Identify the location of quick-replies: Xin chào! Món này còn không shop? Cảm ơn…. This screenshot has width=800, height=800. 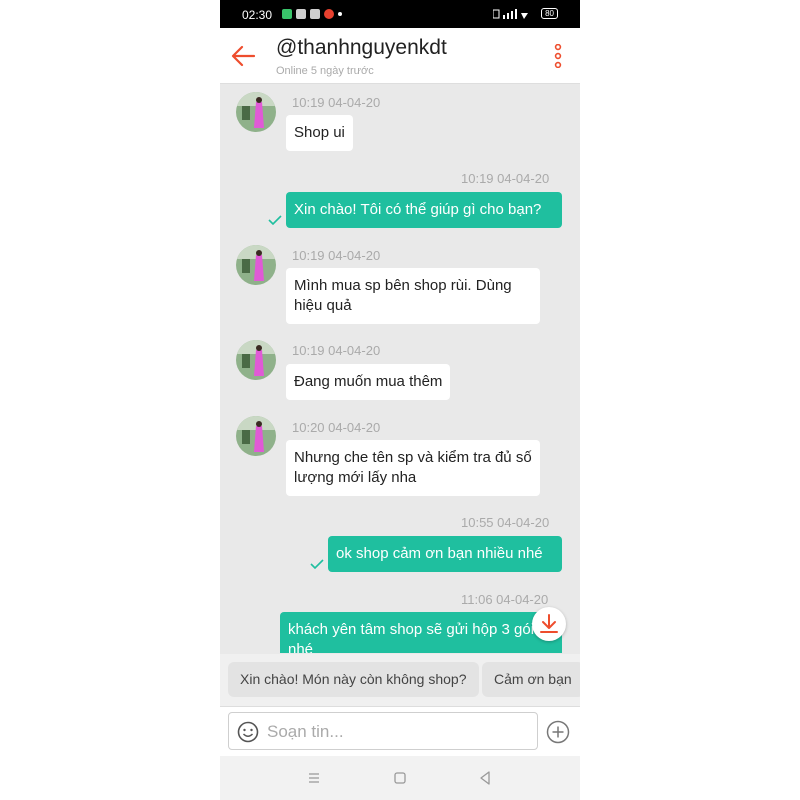
(400, 680).